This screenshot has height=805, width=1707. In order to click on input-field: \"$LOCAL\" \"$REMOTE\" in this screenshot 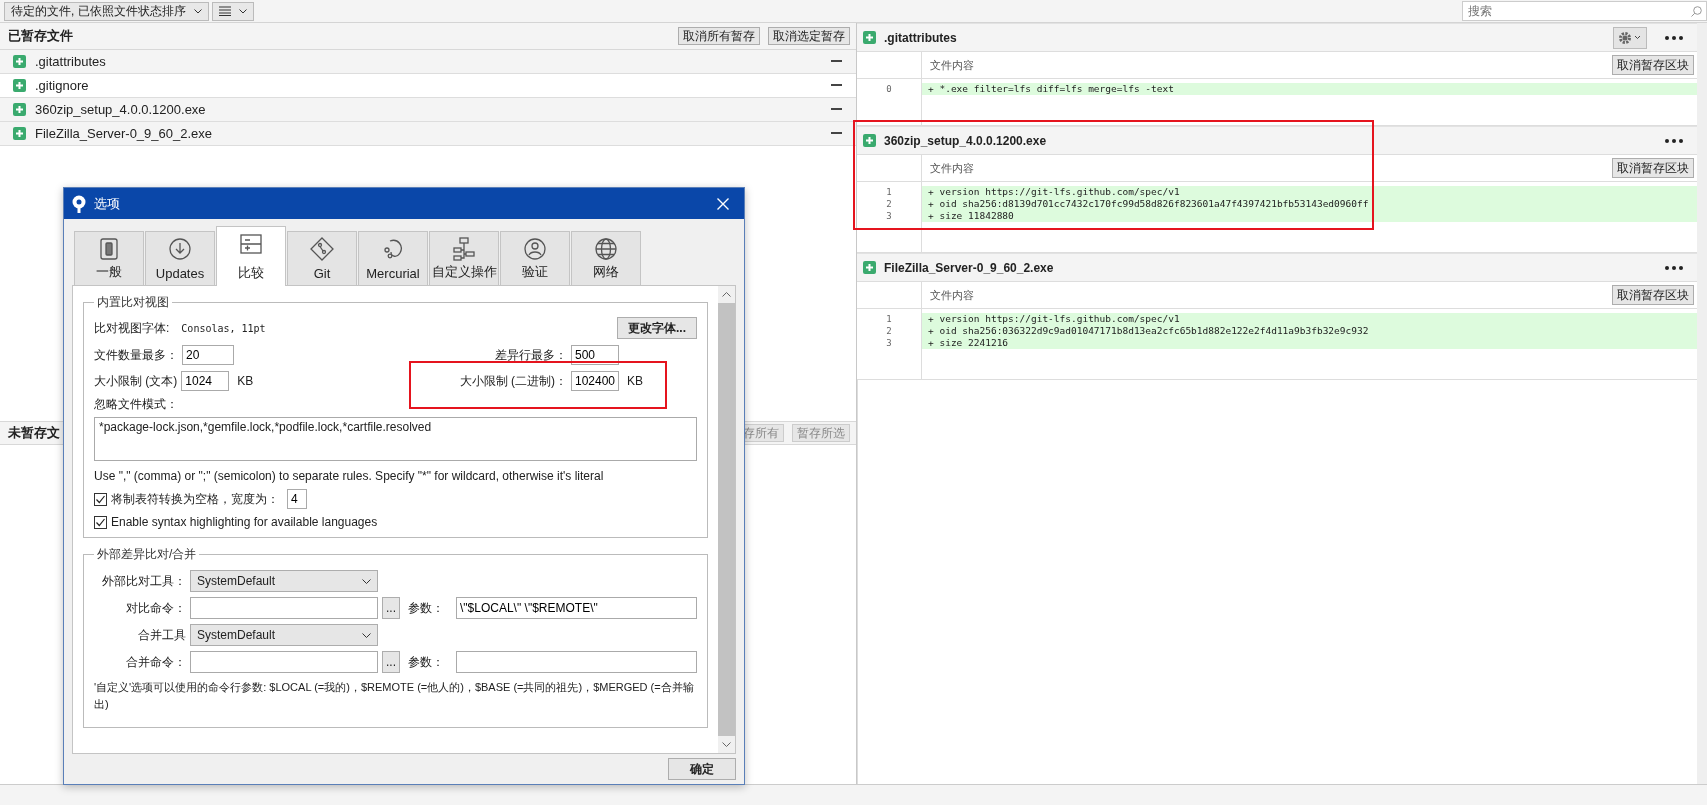, I will do `click(576, 608)`.